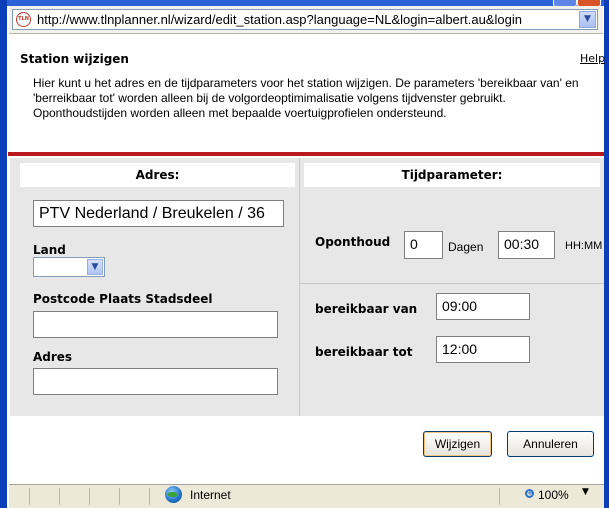 This screenshot has height=508, width=609. What do you see at coordinates (69, 267) in the screenshot?
I see `land-select: ▼` at bounding box center [69, 267].